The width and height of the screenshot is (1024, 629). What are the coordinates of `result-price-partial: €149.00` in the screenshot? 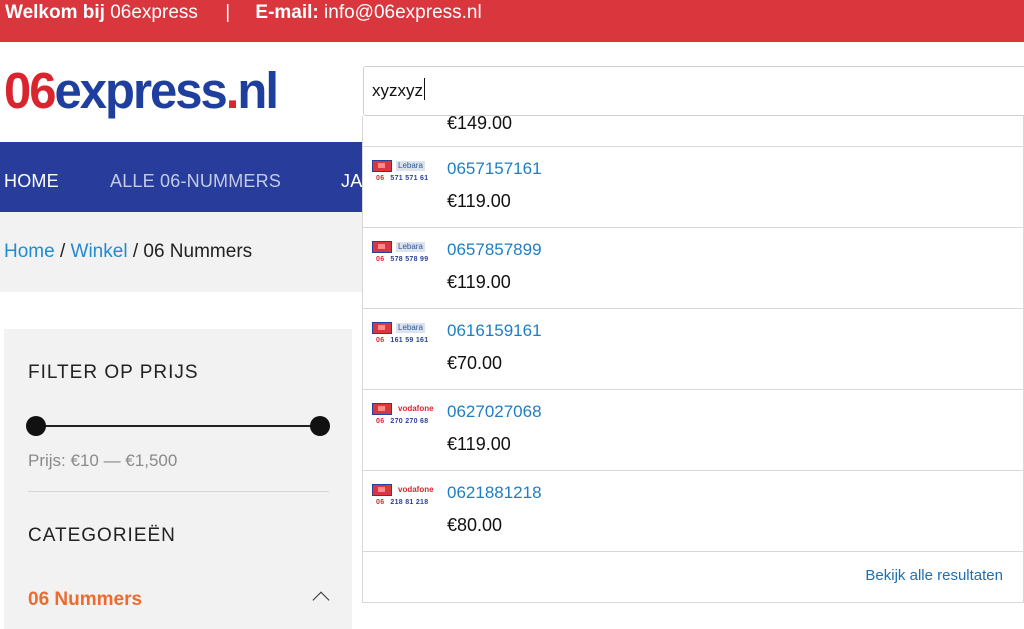 It's located at (480, 124).